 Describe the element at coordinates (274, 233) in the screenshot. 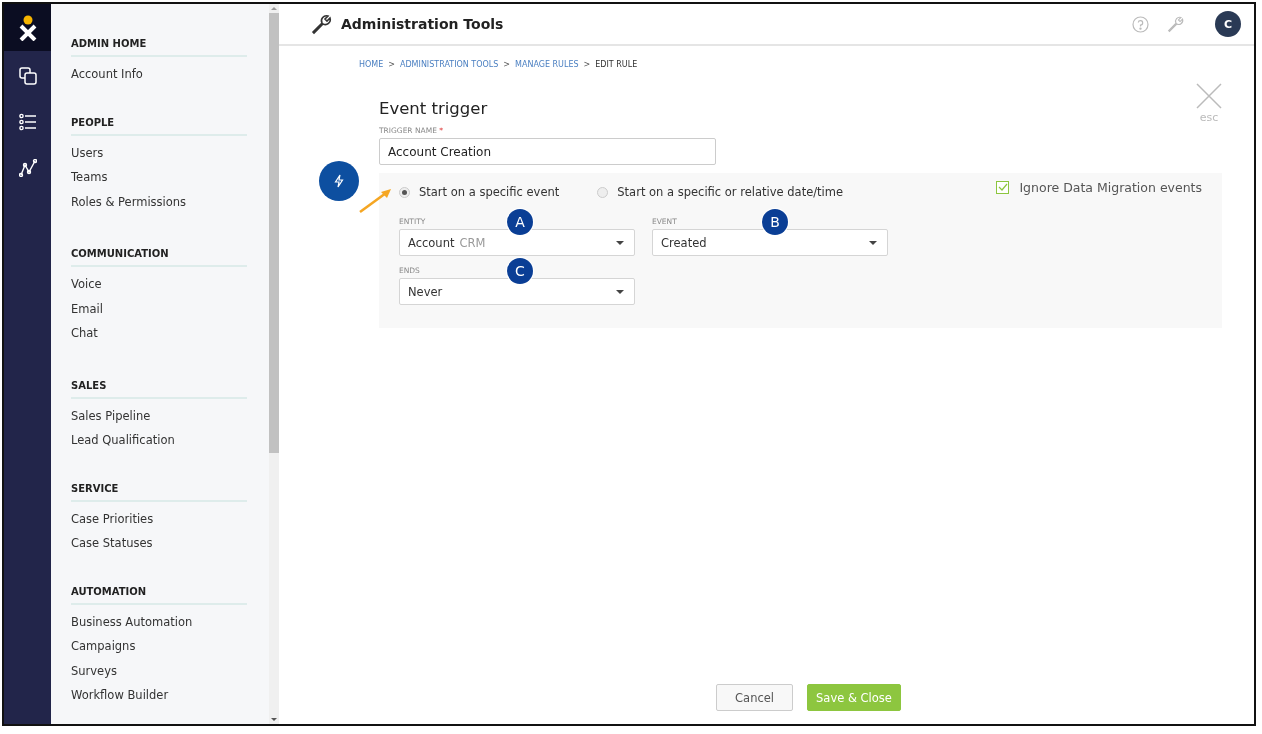

I see `scrollbar-thumb` at that location.